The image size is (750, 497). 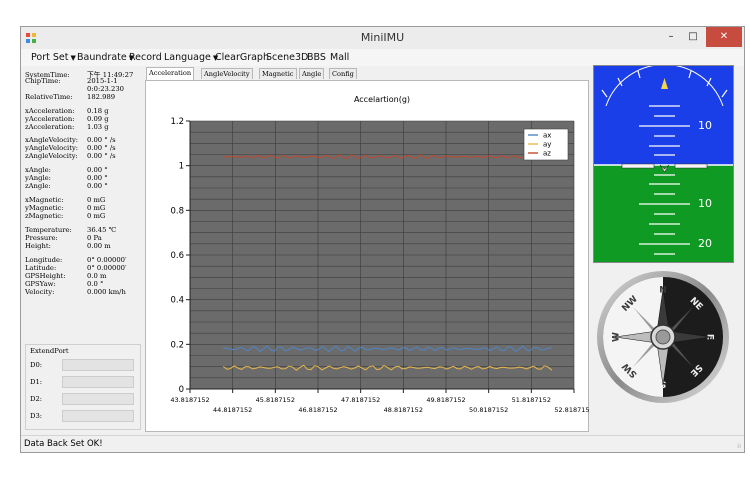 What do you see at coordinates (53, 57) in the screenshot?
I see `menu-port-set: Port Set ▼` at bounding box center [53, 57].